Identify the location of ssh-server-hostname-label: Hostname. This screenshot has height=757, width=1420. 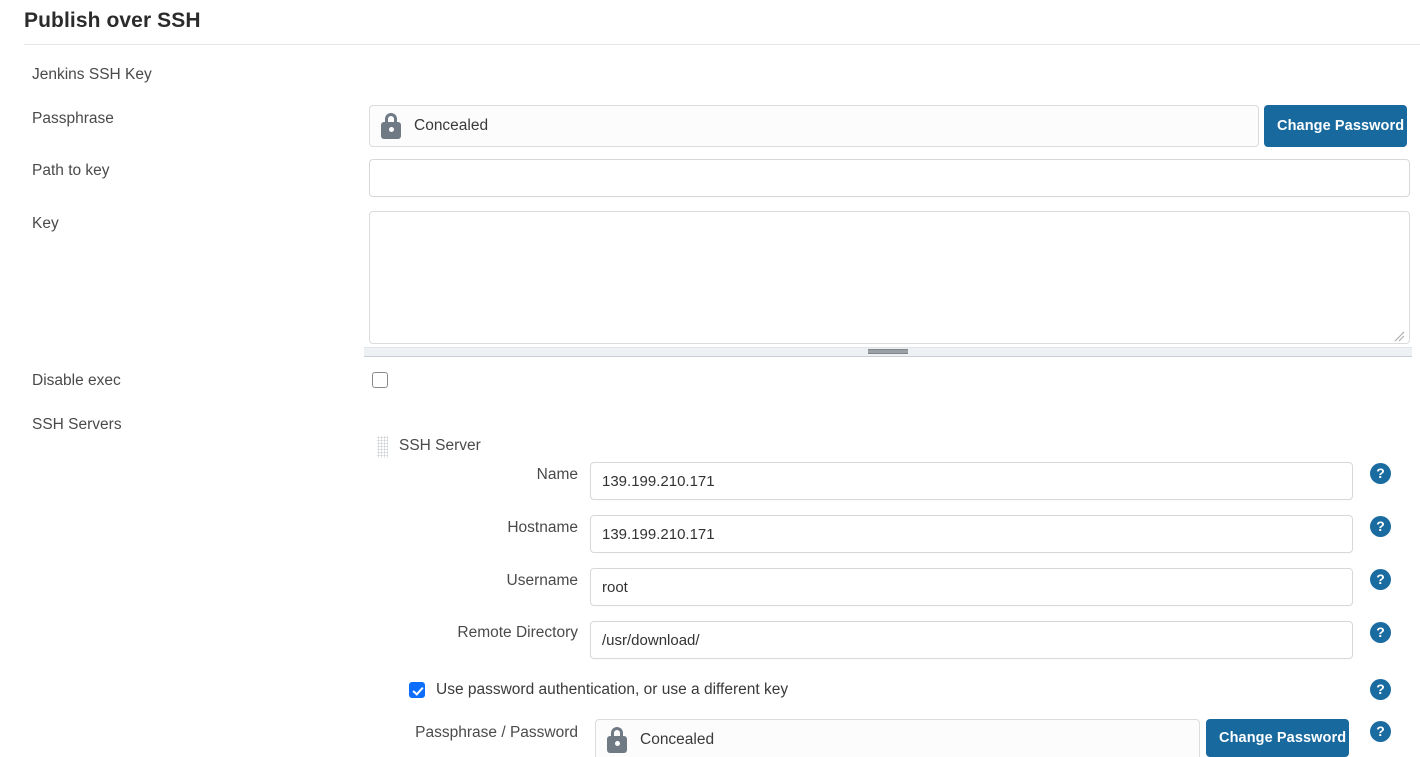
(542, 527).